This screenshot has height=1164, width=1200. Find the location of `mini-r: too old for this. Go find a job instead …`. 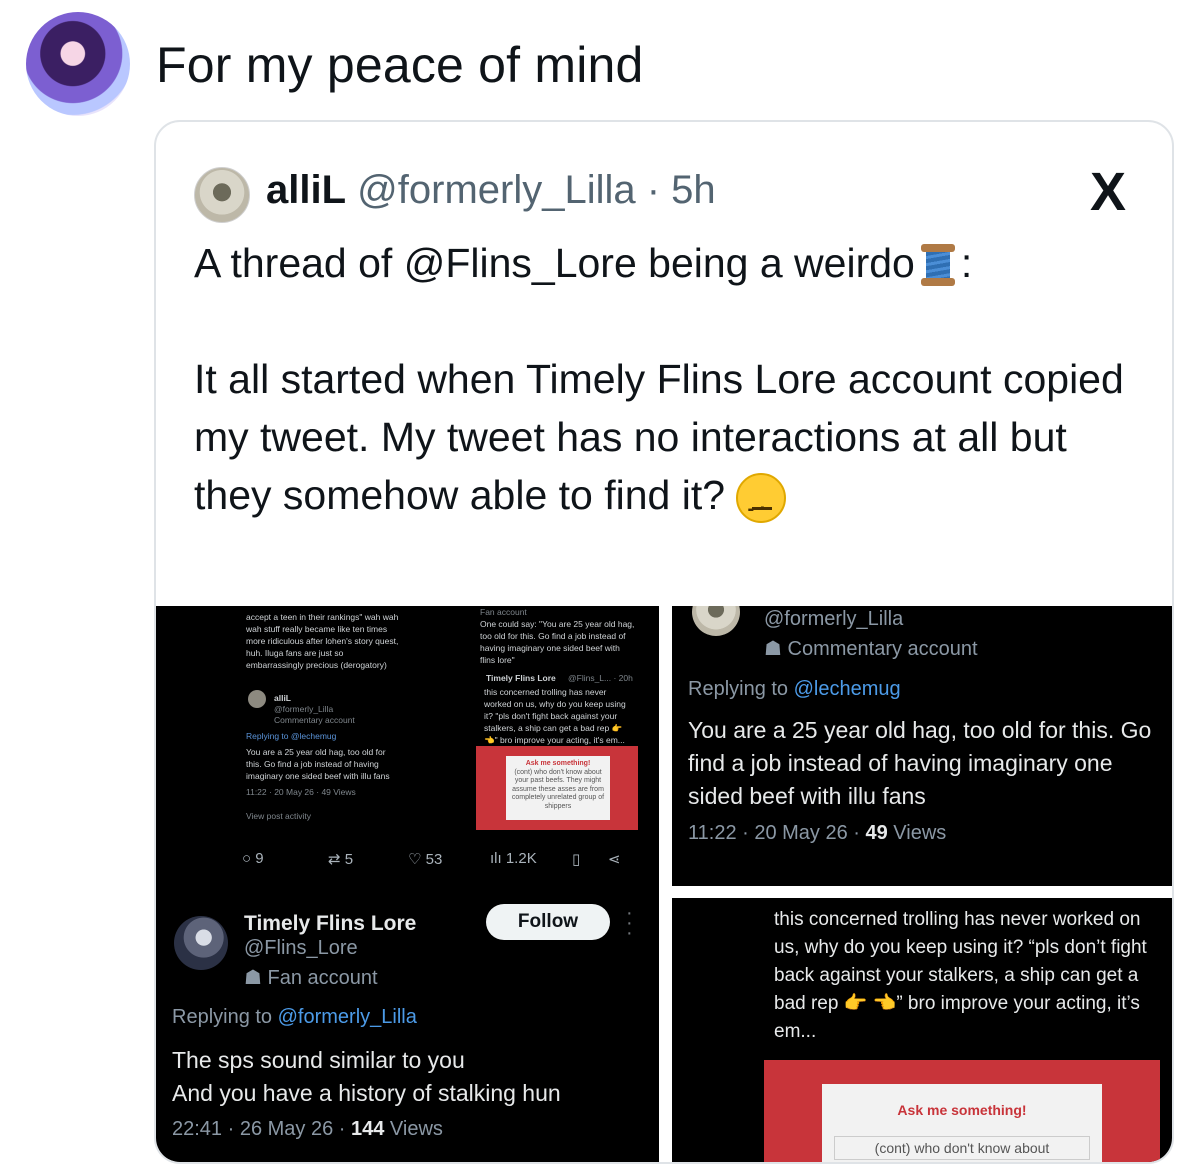

mini-r: too old for this. Go find a job instead … is located at coordinates (553, 636).